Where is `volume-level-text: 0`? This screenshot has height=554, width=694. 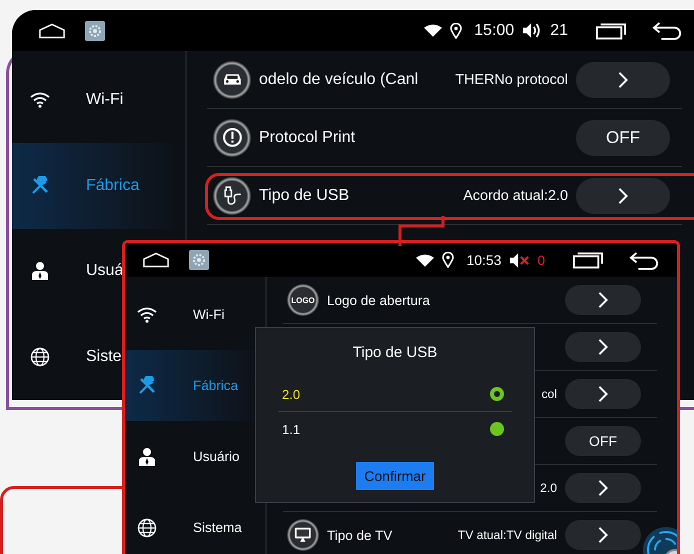 volume-level-text: 0 is located at coordinates (541, 260).